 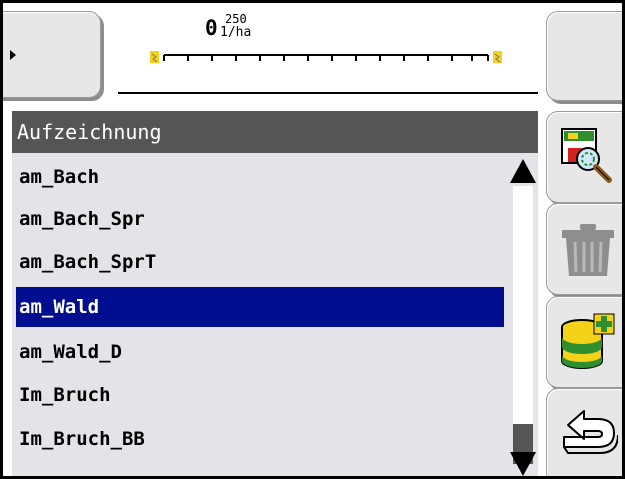 What do you see at coordinates (236, 32) in the screenshot?
I see `gauge-unit: 1/ha` at bounding box center [236, 32].